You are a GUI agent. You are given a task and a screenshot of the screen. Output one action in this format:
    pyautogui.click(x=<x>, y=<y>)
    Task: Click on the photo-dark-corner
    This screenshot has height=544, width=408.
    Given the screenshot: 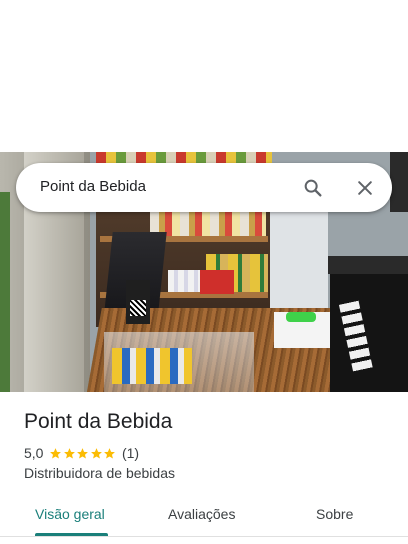 What is the action you would take?
    pyautogui.click(x=399, y=182)
    